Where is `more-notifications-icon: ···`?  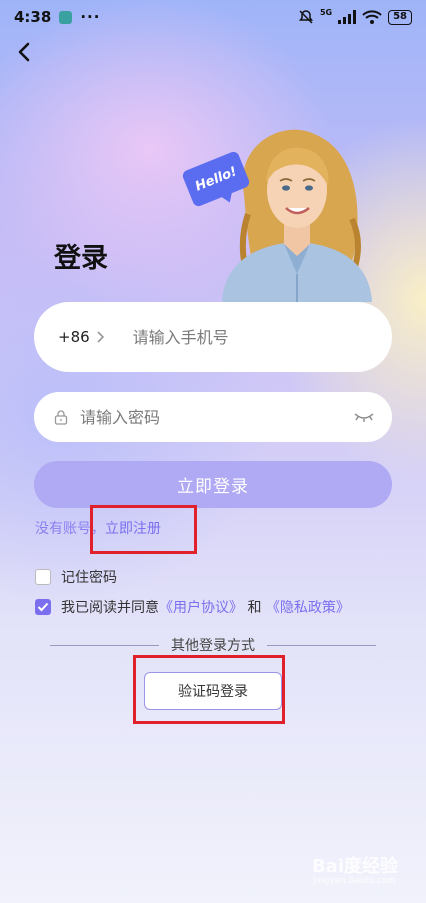 more-notifications-icon: ··· is located at coordinates (90, 17).